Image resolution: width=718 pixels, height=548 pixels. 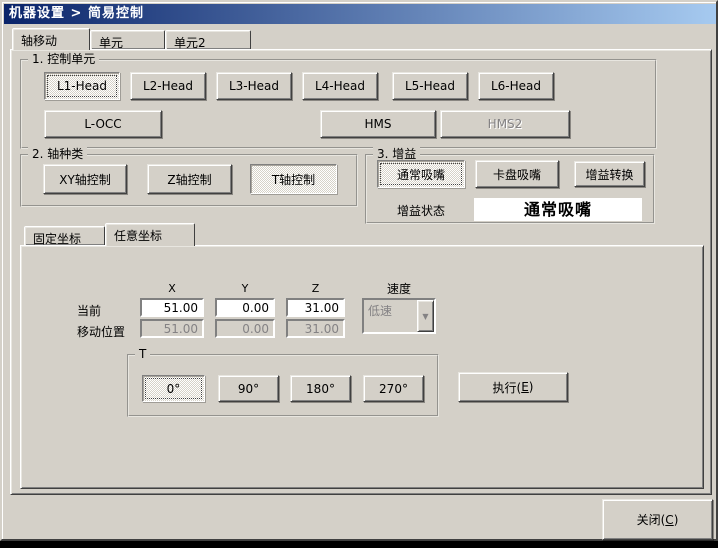 I want to click on normal-nozzle-button: 通常吸嘴, so click(x=421, y=174).